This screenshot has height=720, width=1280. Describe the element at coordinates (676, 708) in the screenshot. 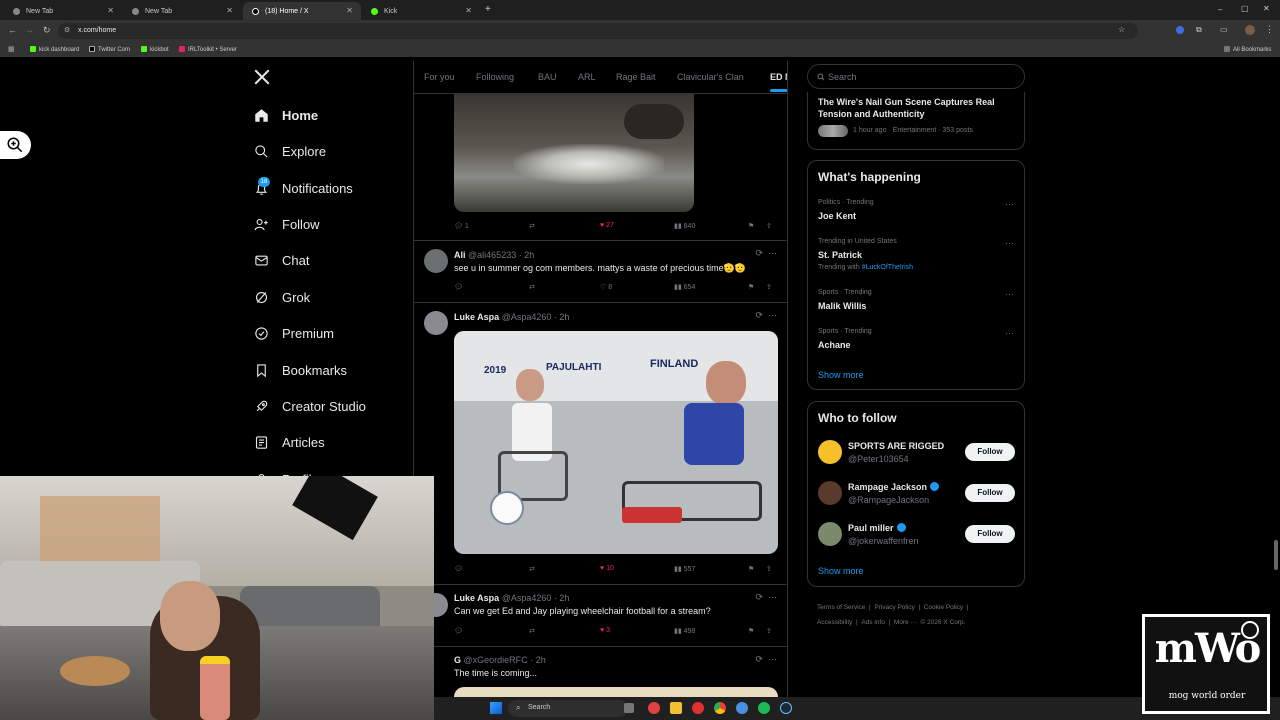

I see `file-explorer-icon` at that location.